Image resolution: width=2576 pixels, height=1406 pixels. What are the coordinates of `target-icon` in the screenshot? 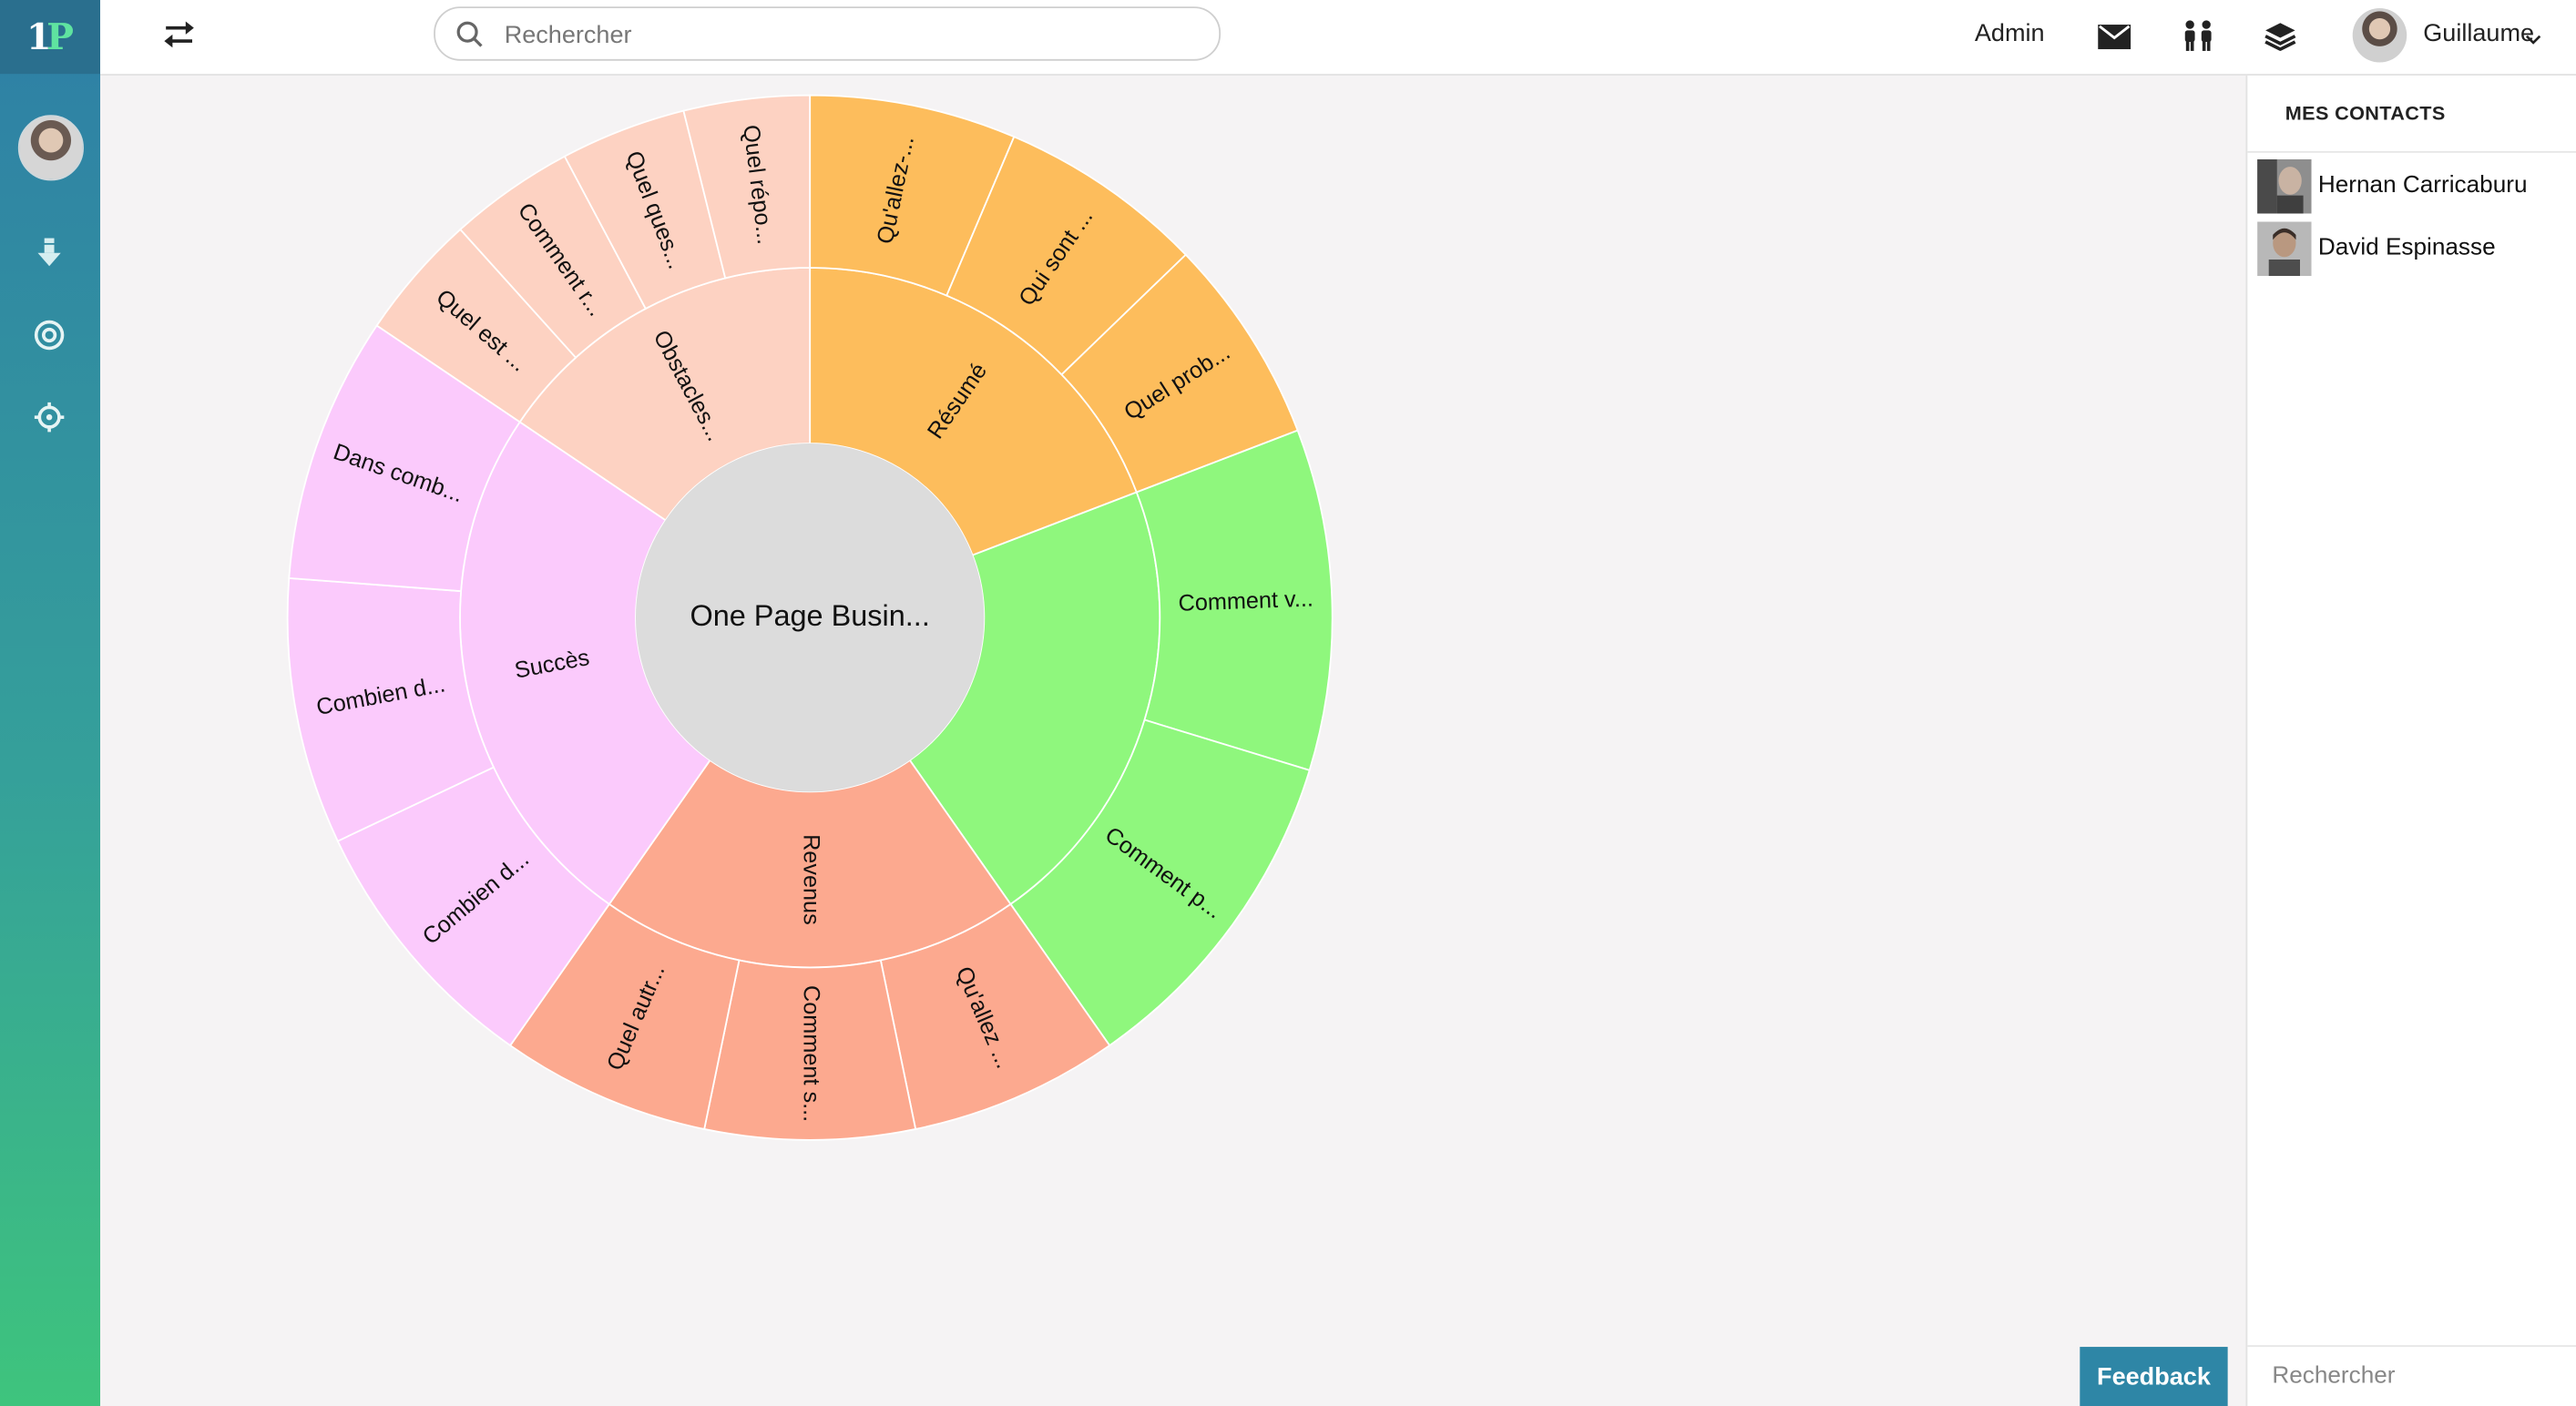 It's located at (48, 334).